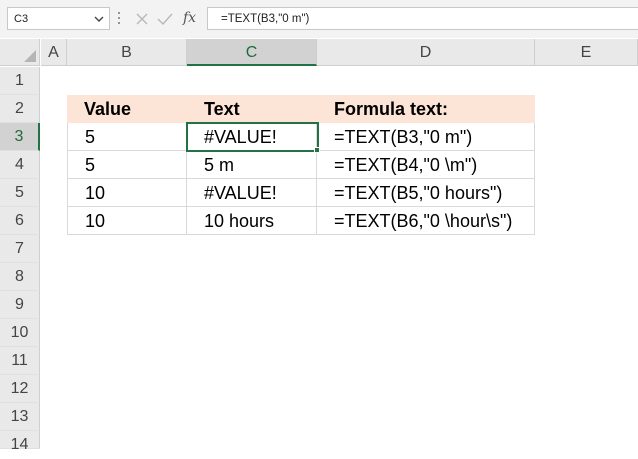 This screenshot has height=459, width=638. What do you see at coordinates (20, 81) in the screenshot?
I see `row-header-1: 1` at bounding box center [20, 81].